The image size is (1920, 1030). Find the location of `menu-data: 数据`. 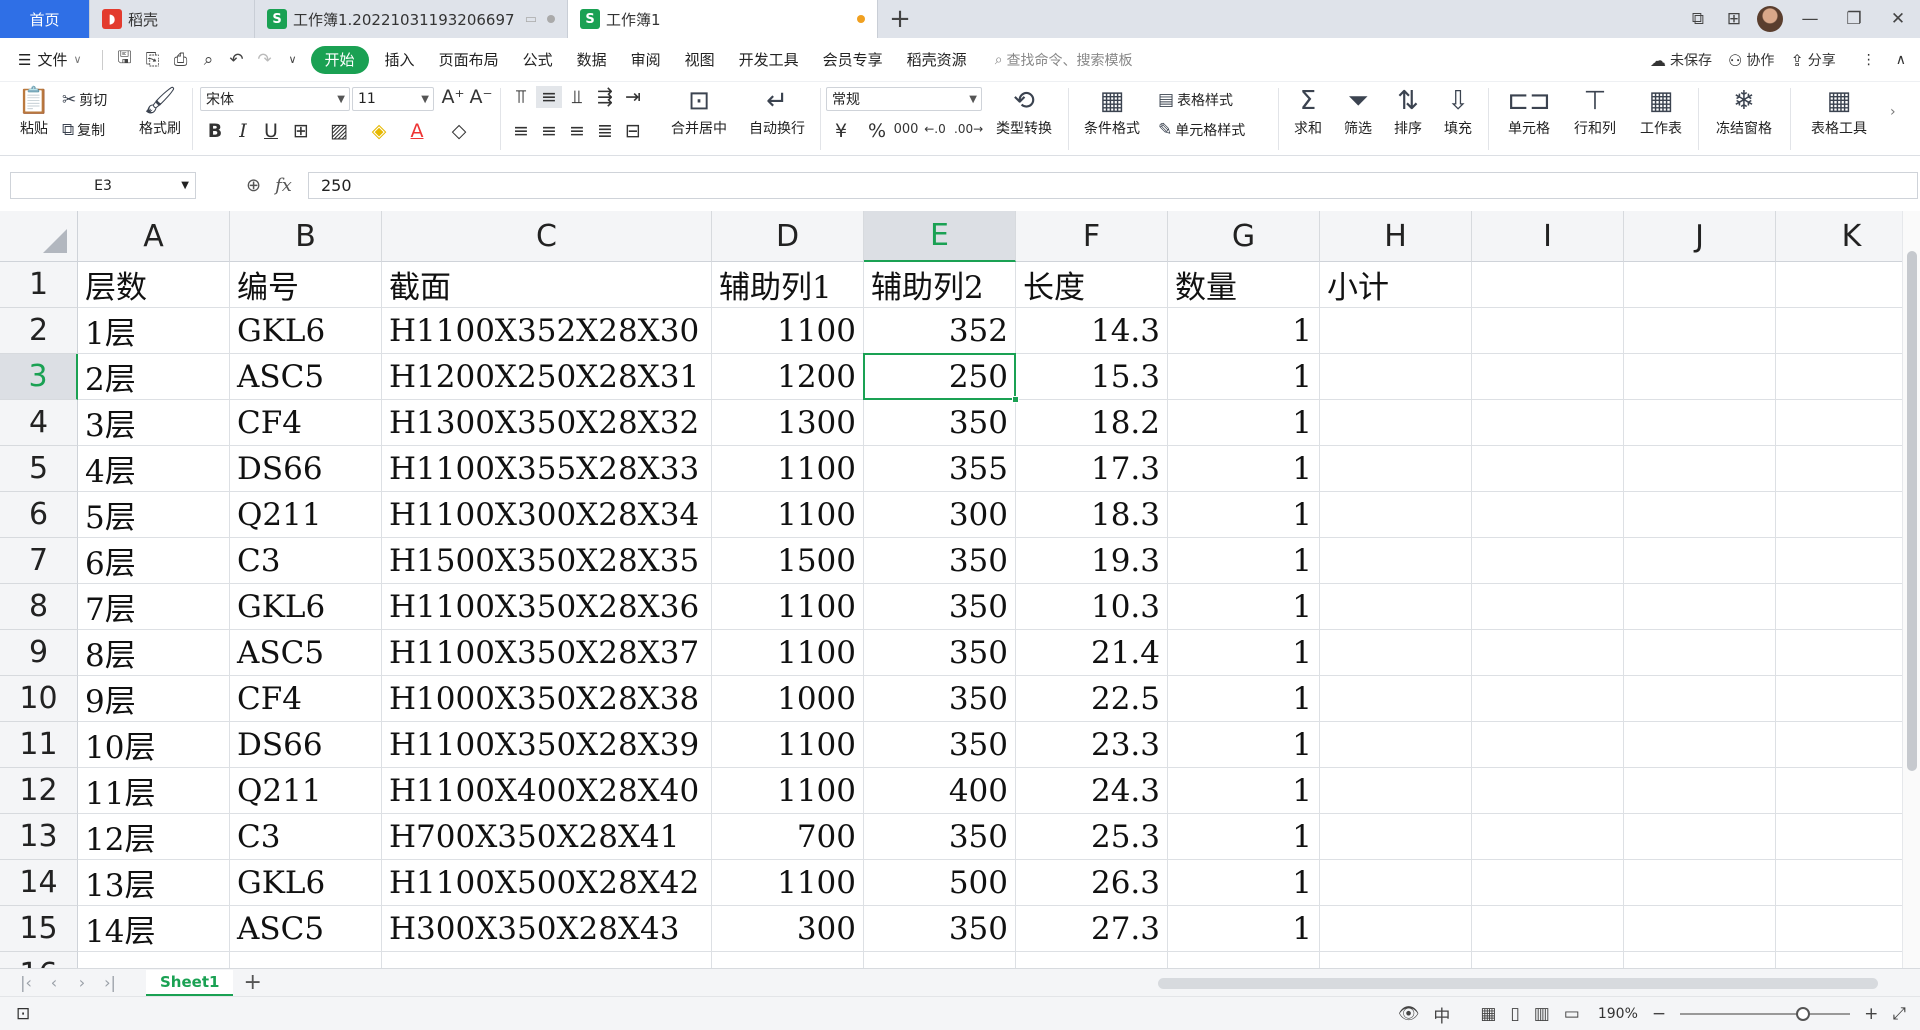

menu-data: 数据 is located at coordinates (592, 59).